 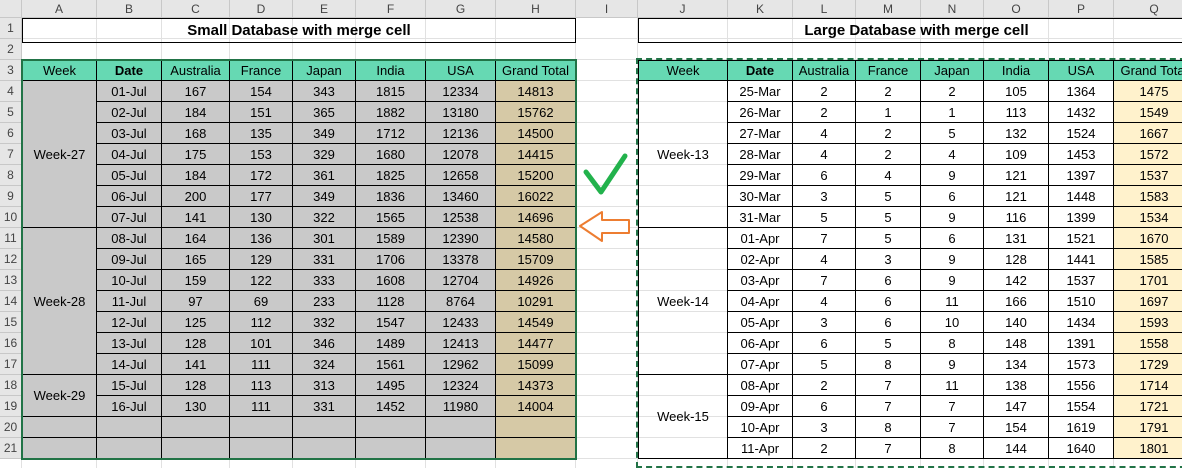 What do you see at coordinates (760, 91) in the screenshot?
I see `right-cell-date: 25-Mar` at bounding box center [760, 91].